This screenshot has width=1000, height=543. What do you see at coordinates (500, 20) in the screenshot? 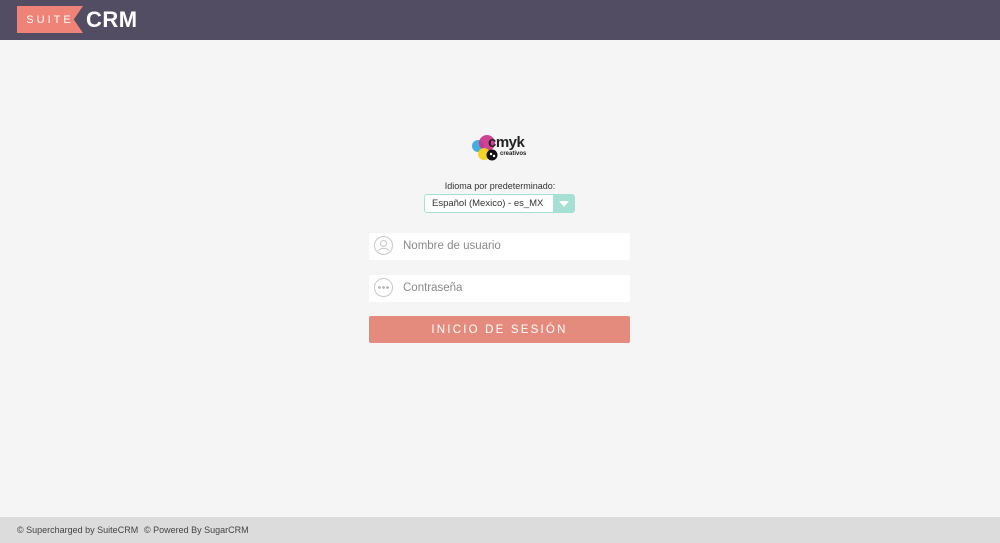
I see `top-bar: SUITE CRM` at bounding box center [500, 20].